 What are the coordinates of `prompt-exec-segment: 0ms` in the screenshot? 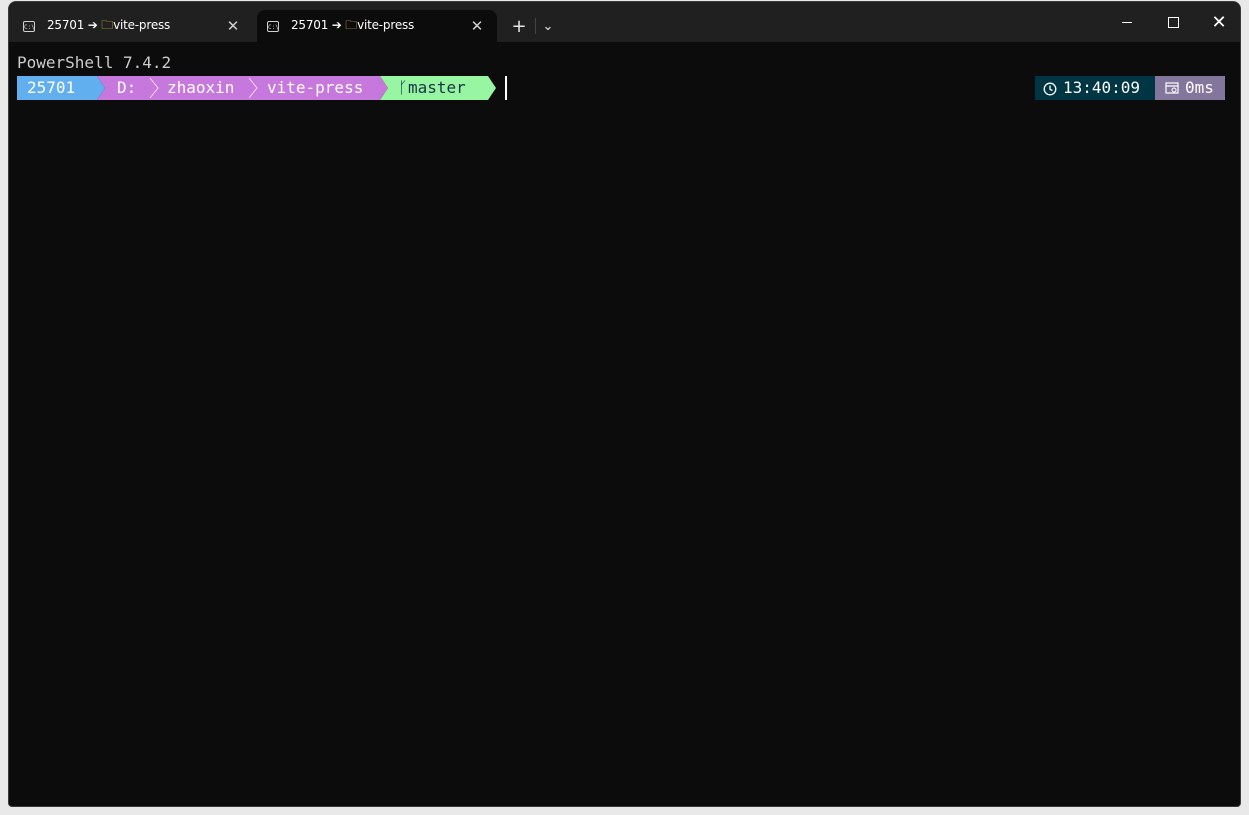 It's located at (1190, 88).